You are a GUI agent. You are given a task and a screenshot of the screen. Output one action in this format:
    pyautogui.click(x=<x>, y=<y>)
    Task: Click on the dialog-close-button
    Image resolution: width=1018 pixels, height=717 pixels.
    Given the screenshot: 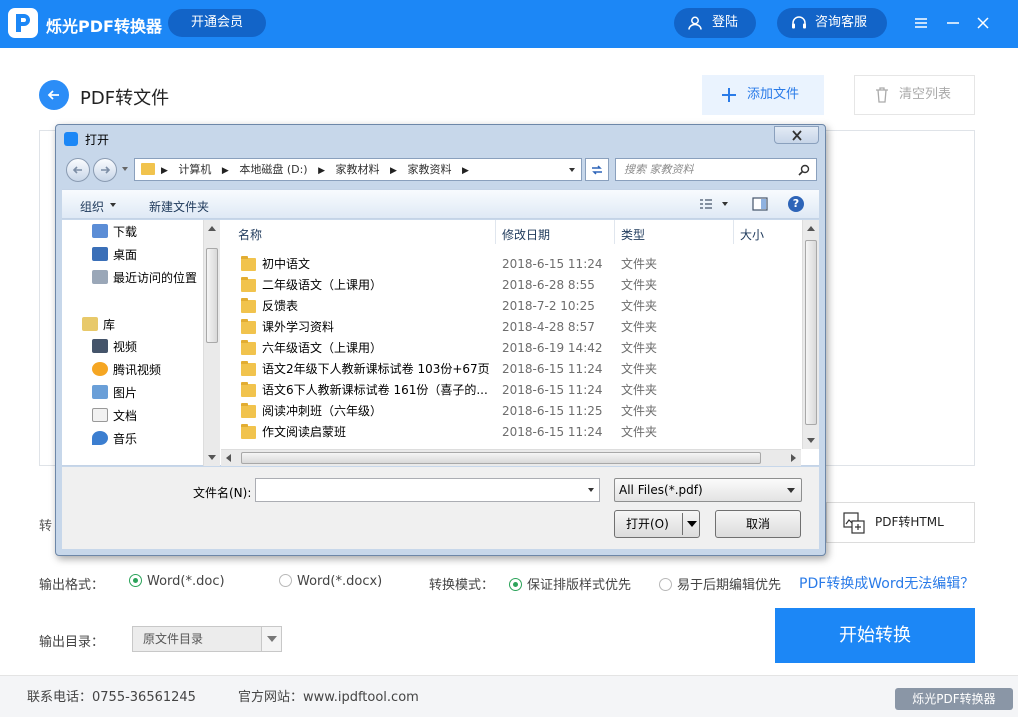 What is the action you would take?
    pyautogui.click(x=796, y=135)
    